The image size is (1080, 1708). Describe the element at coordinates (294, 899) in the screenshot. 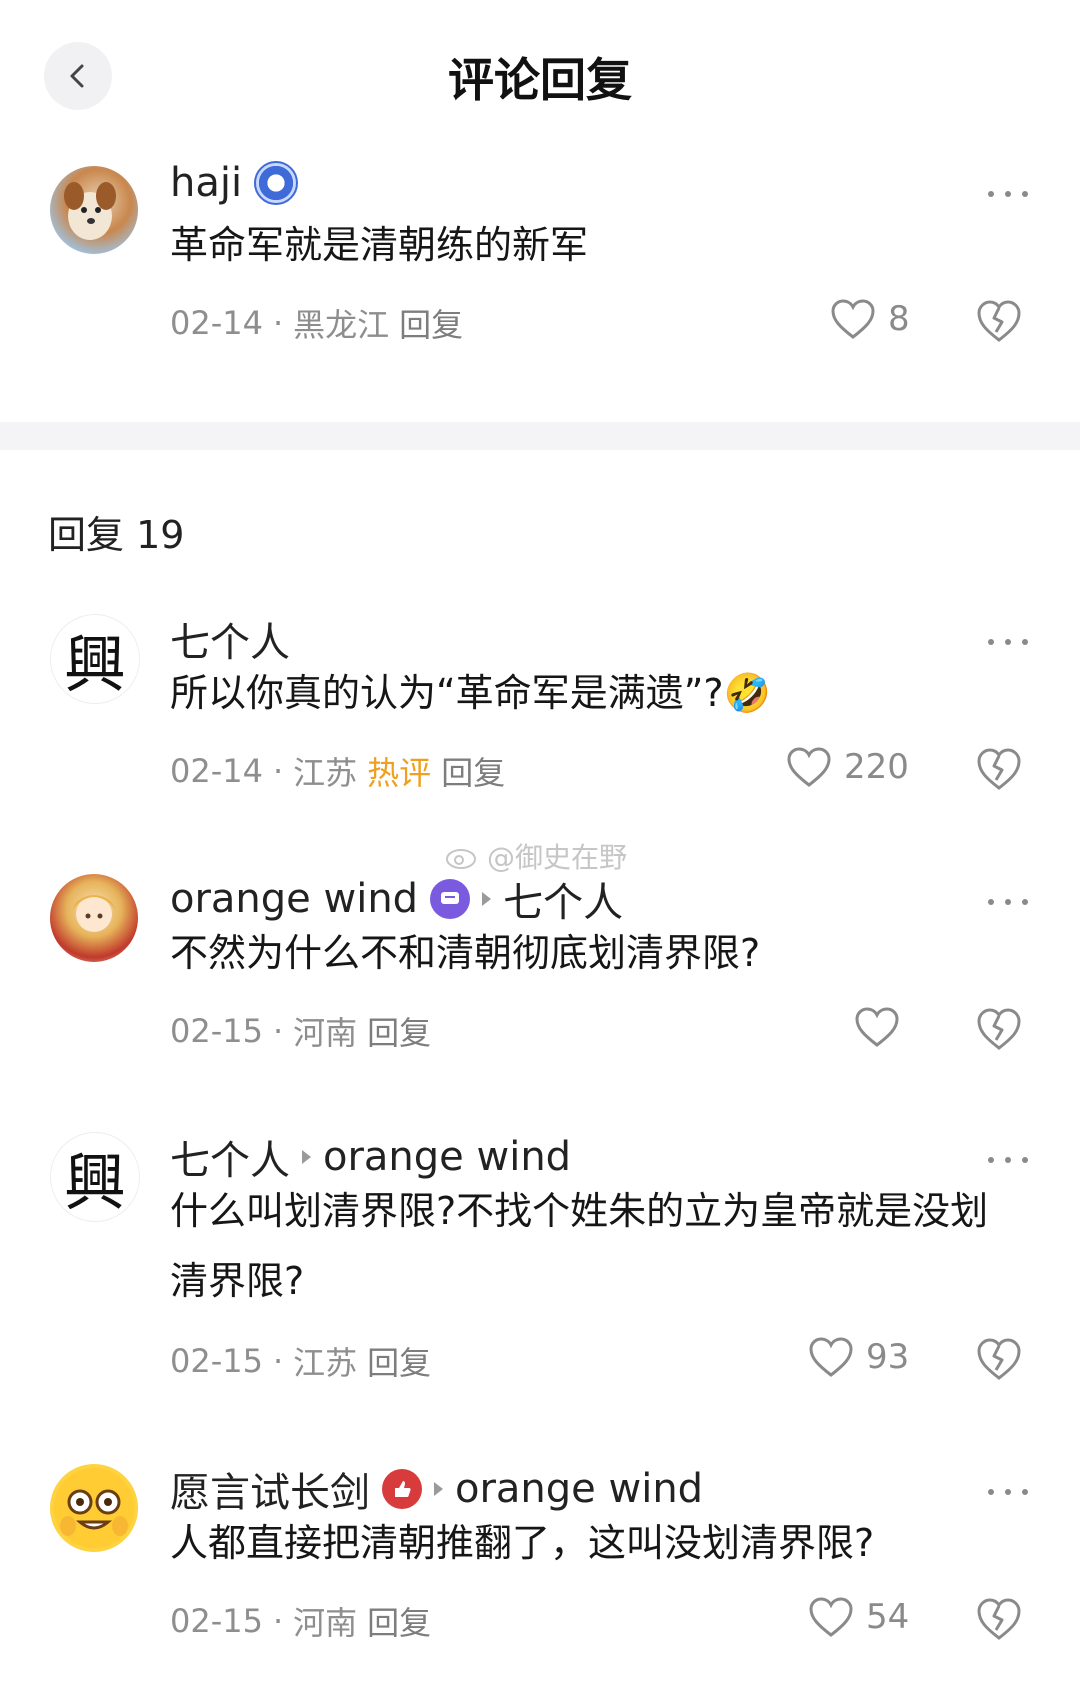

I see `username: orange wind` at that location.